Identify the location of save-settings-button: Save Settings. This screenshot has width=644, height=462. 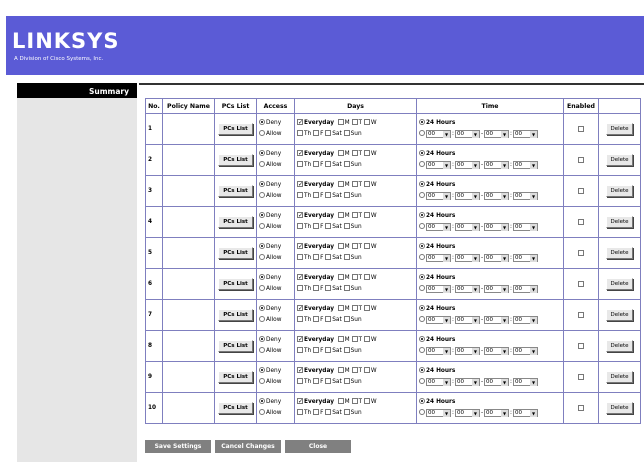
(178, 446).